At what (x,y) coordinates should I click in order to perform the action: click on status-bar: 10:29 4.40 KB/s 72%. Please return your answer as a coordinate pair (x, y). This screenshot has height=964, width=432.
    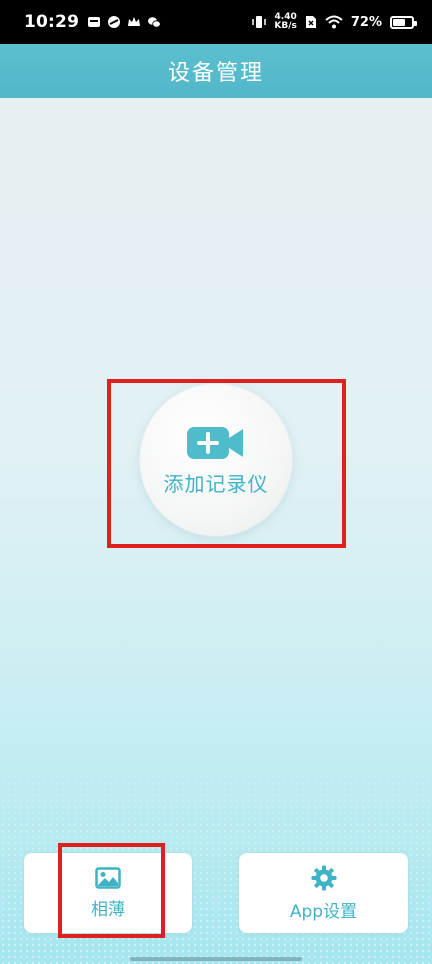
    Looking at the image, I should click on (216, 22).